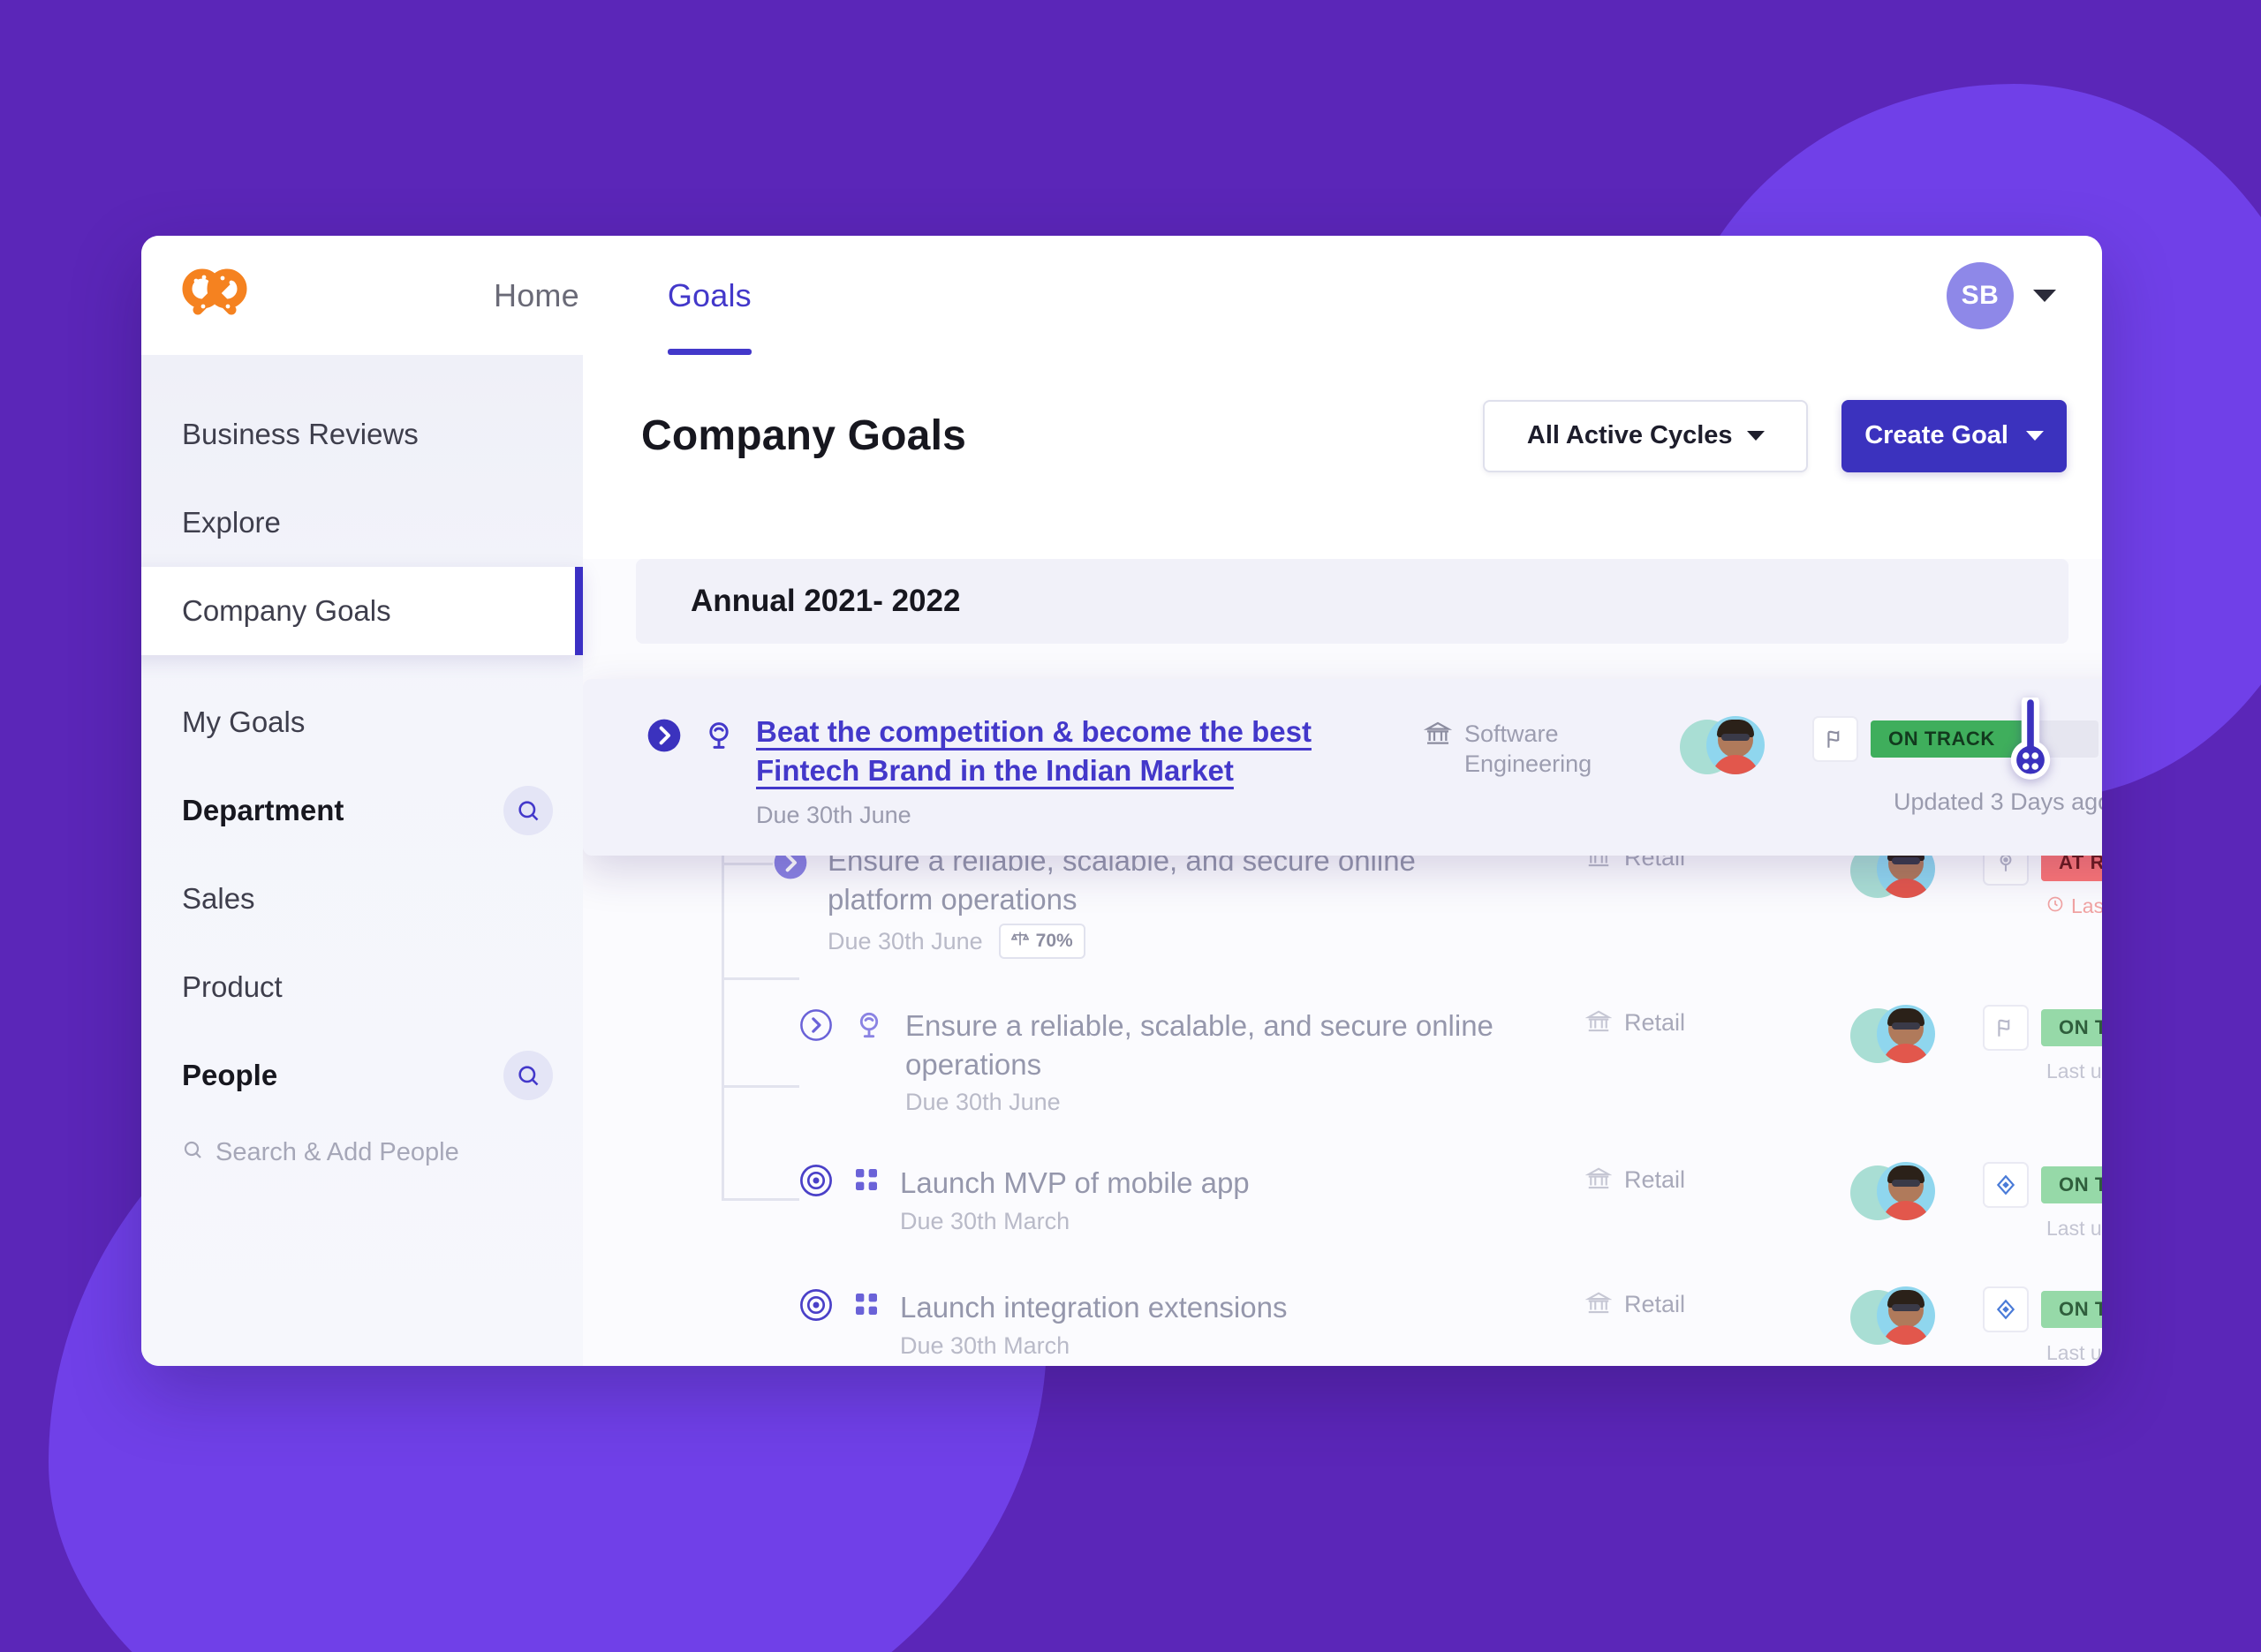 The height and width of the screenshot is (1652, 2261). Describe the element at coordinates (2074, 1071) in the screenshot. I see `goal-updated-wrap: Last updated : 11 days ago` at that location.